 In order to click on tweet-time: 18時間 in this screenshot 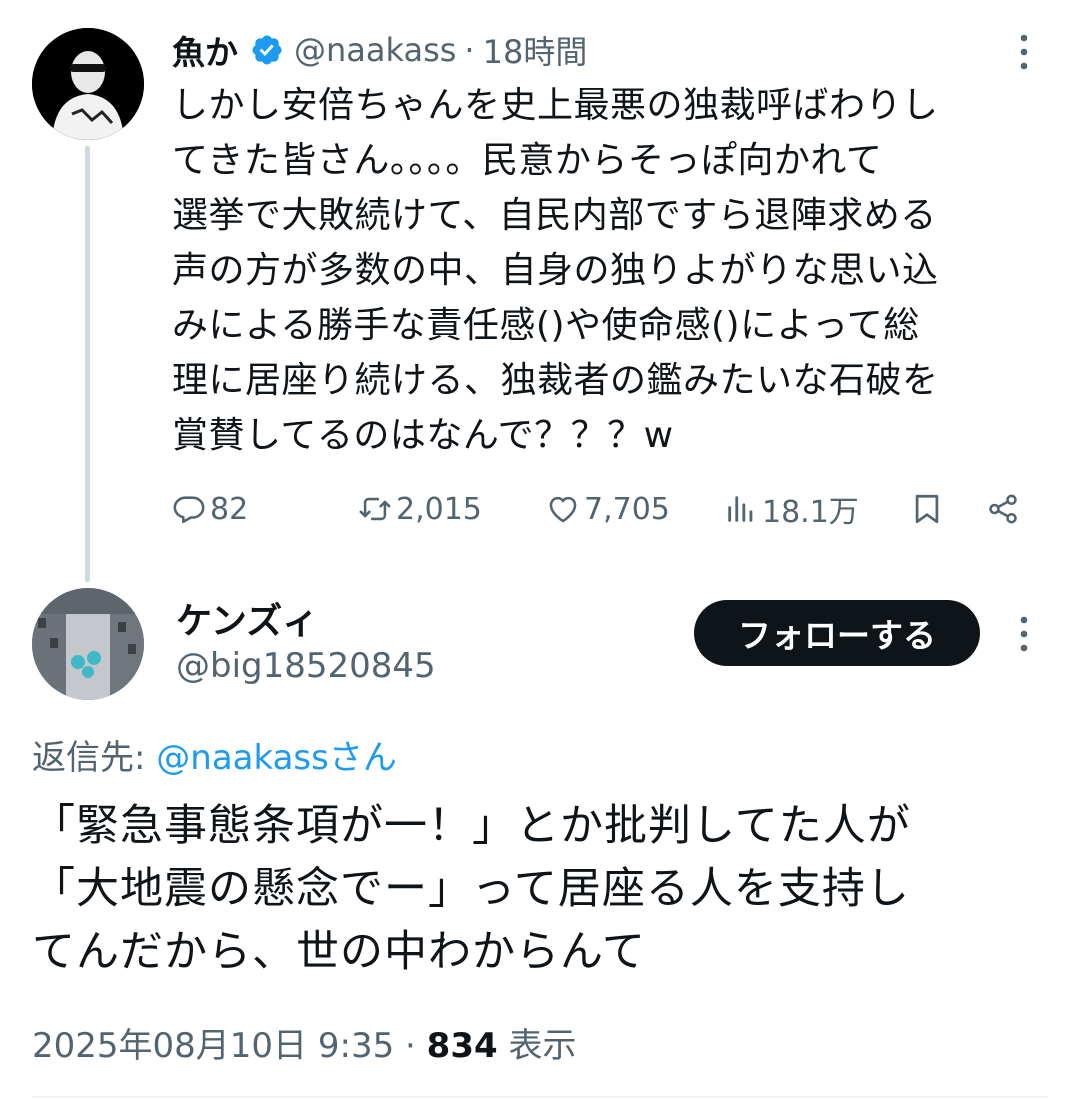, I will do `click(535, 50)`.